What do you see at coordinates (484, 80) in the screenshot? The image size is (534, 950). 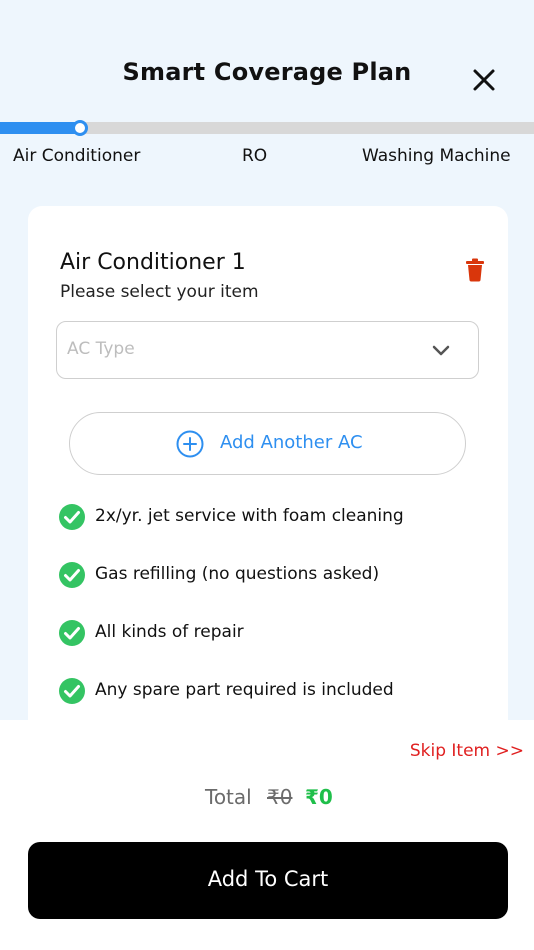 I see `close-icon` at bounding box center [484, 80].